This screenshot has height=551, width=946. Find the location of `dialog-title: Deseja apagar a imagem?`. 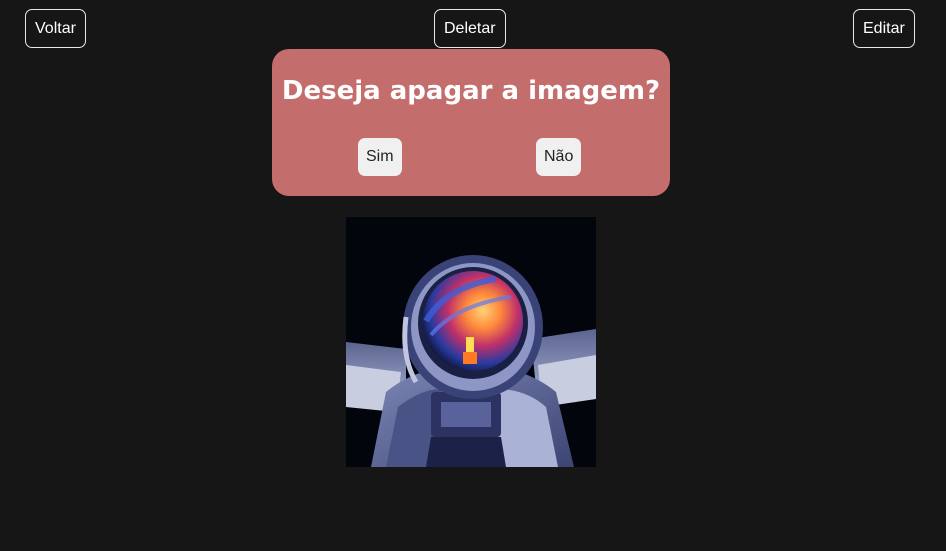

dialog-title: Deseja apagar a imagem? is located at coordinates (471, 91).